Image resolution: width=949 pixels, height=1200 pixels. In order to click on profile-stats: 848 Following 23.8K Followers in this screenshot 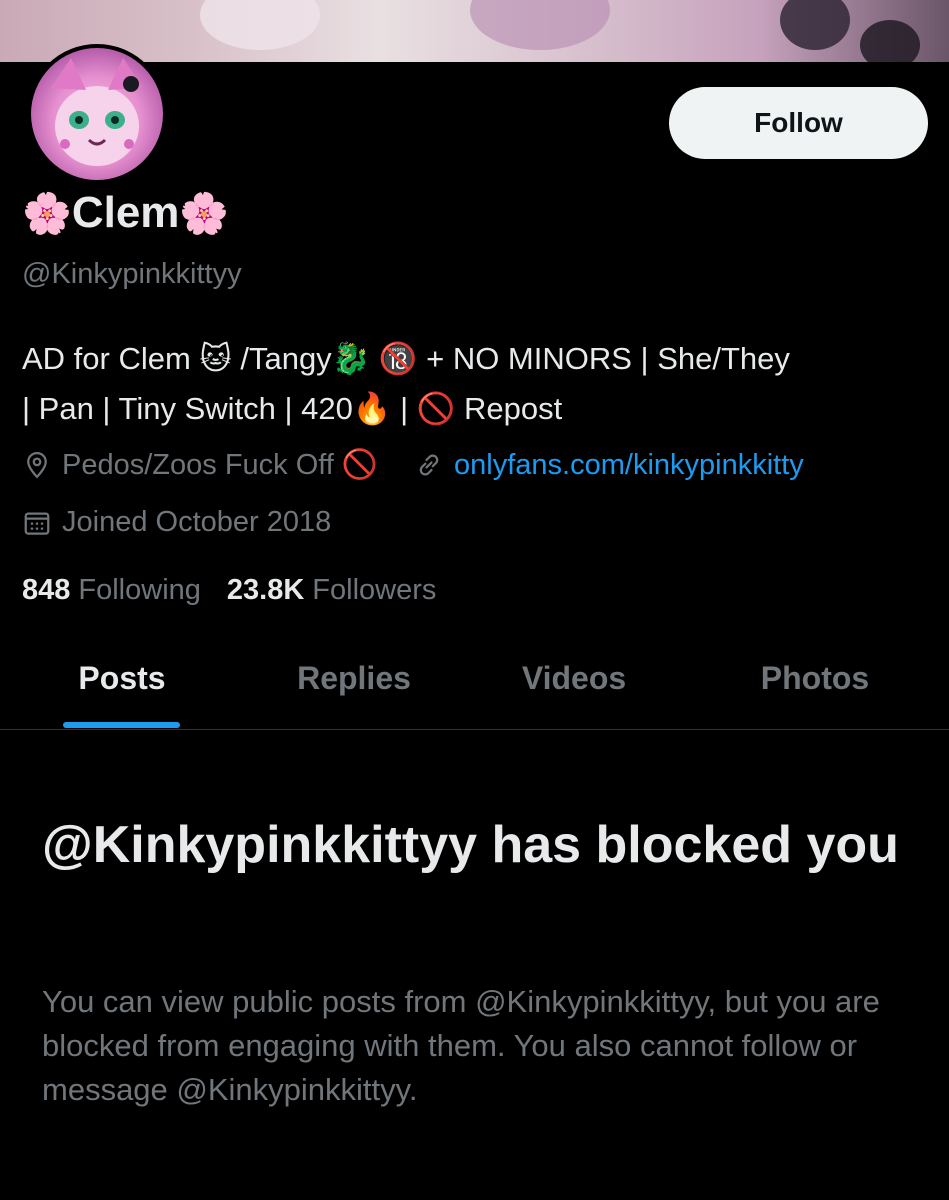, I will do `click(242, 590)`.